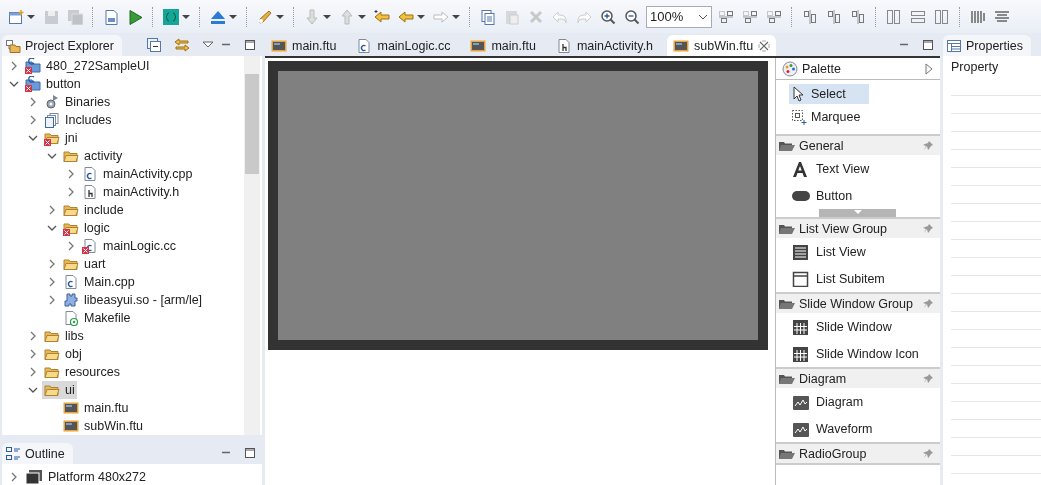 This screenshot has height=485, width=1041. I want to click on palette-item: Text View, so click(858, 168).